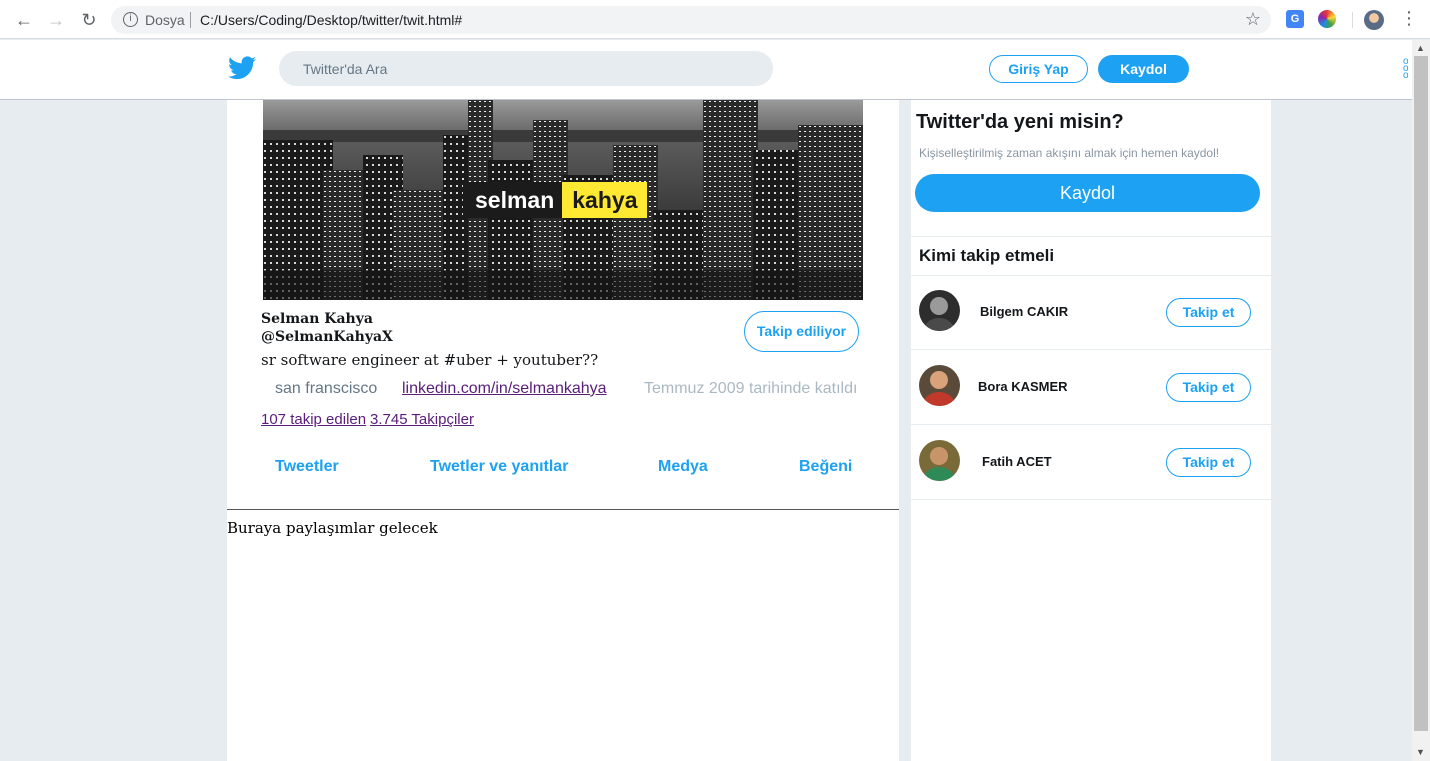  What do you see at coordinates (1420, 752) in the screenshot?
I see `scroll-down-arrow-icon: ▼` at bounding box center [1420, 752].